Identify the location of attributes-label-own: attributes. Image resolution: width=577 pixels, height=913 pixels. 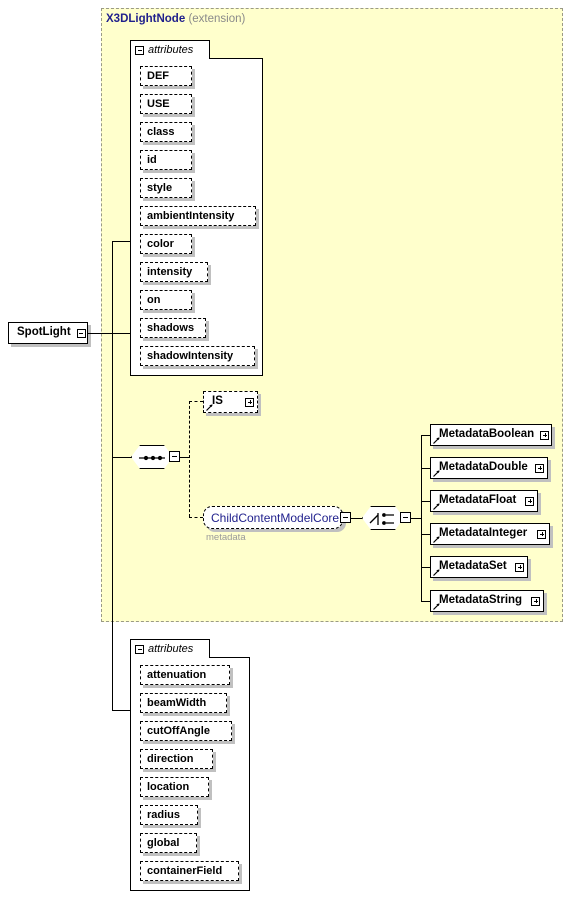
(171, 649).